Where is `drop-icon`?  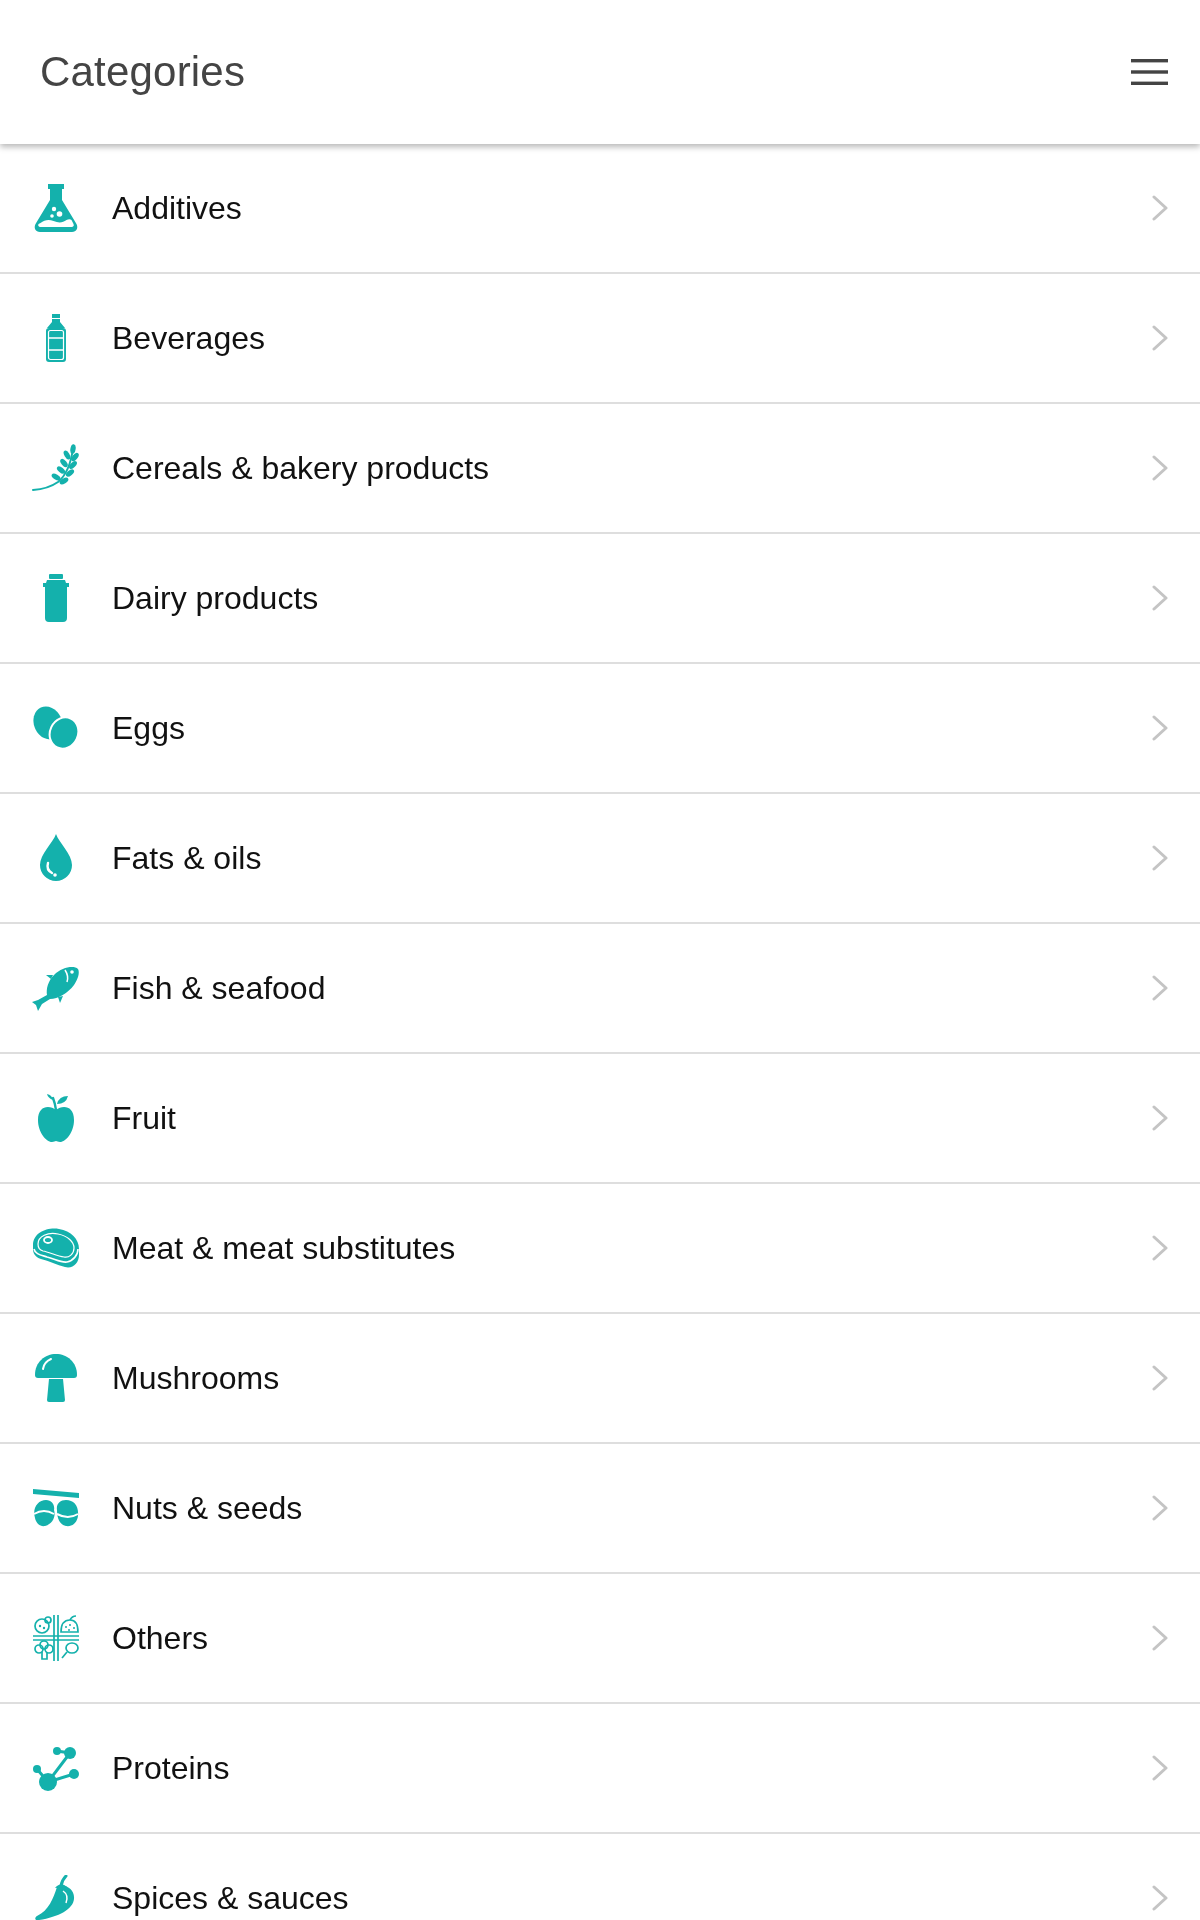
drop-icon is located at coordinates (56, 858).